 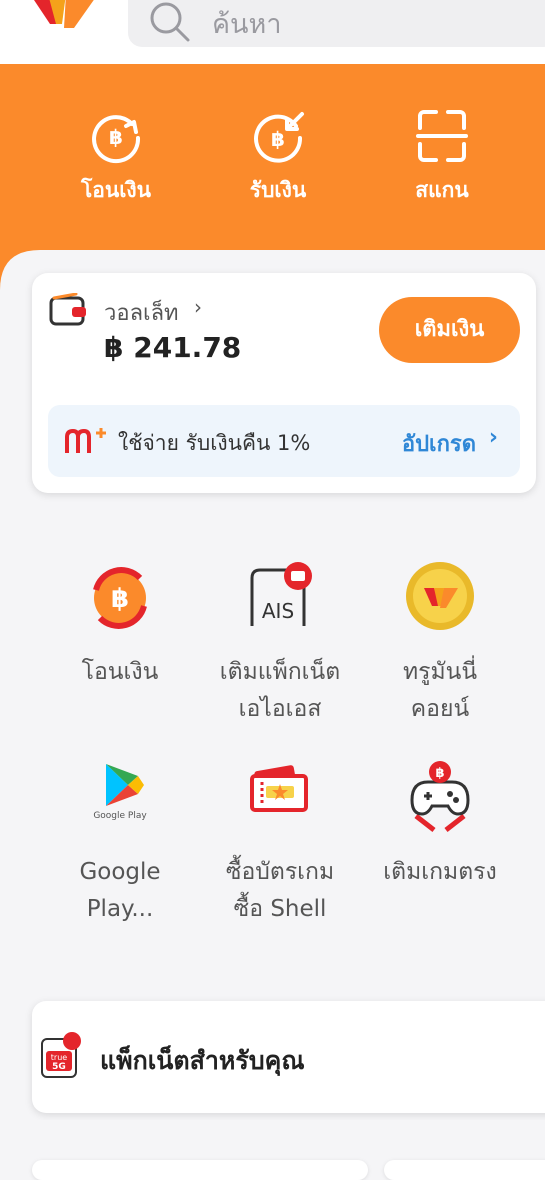 I want to click on topup-button: เติมเงิน, so click(x=449, y=330).